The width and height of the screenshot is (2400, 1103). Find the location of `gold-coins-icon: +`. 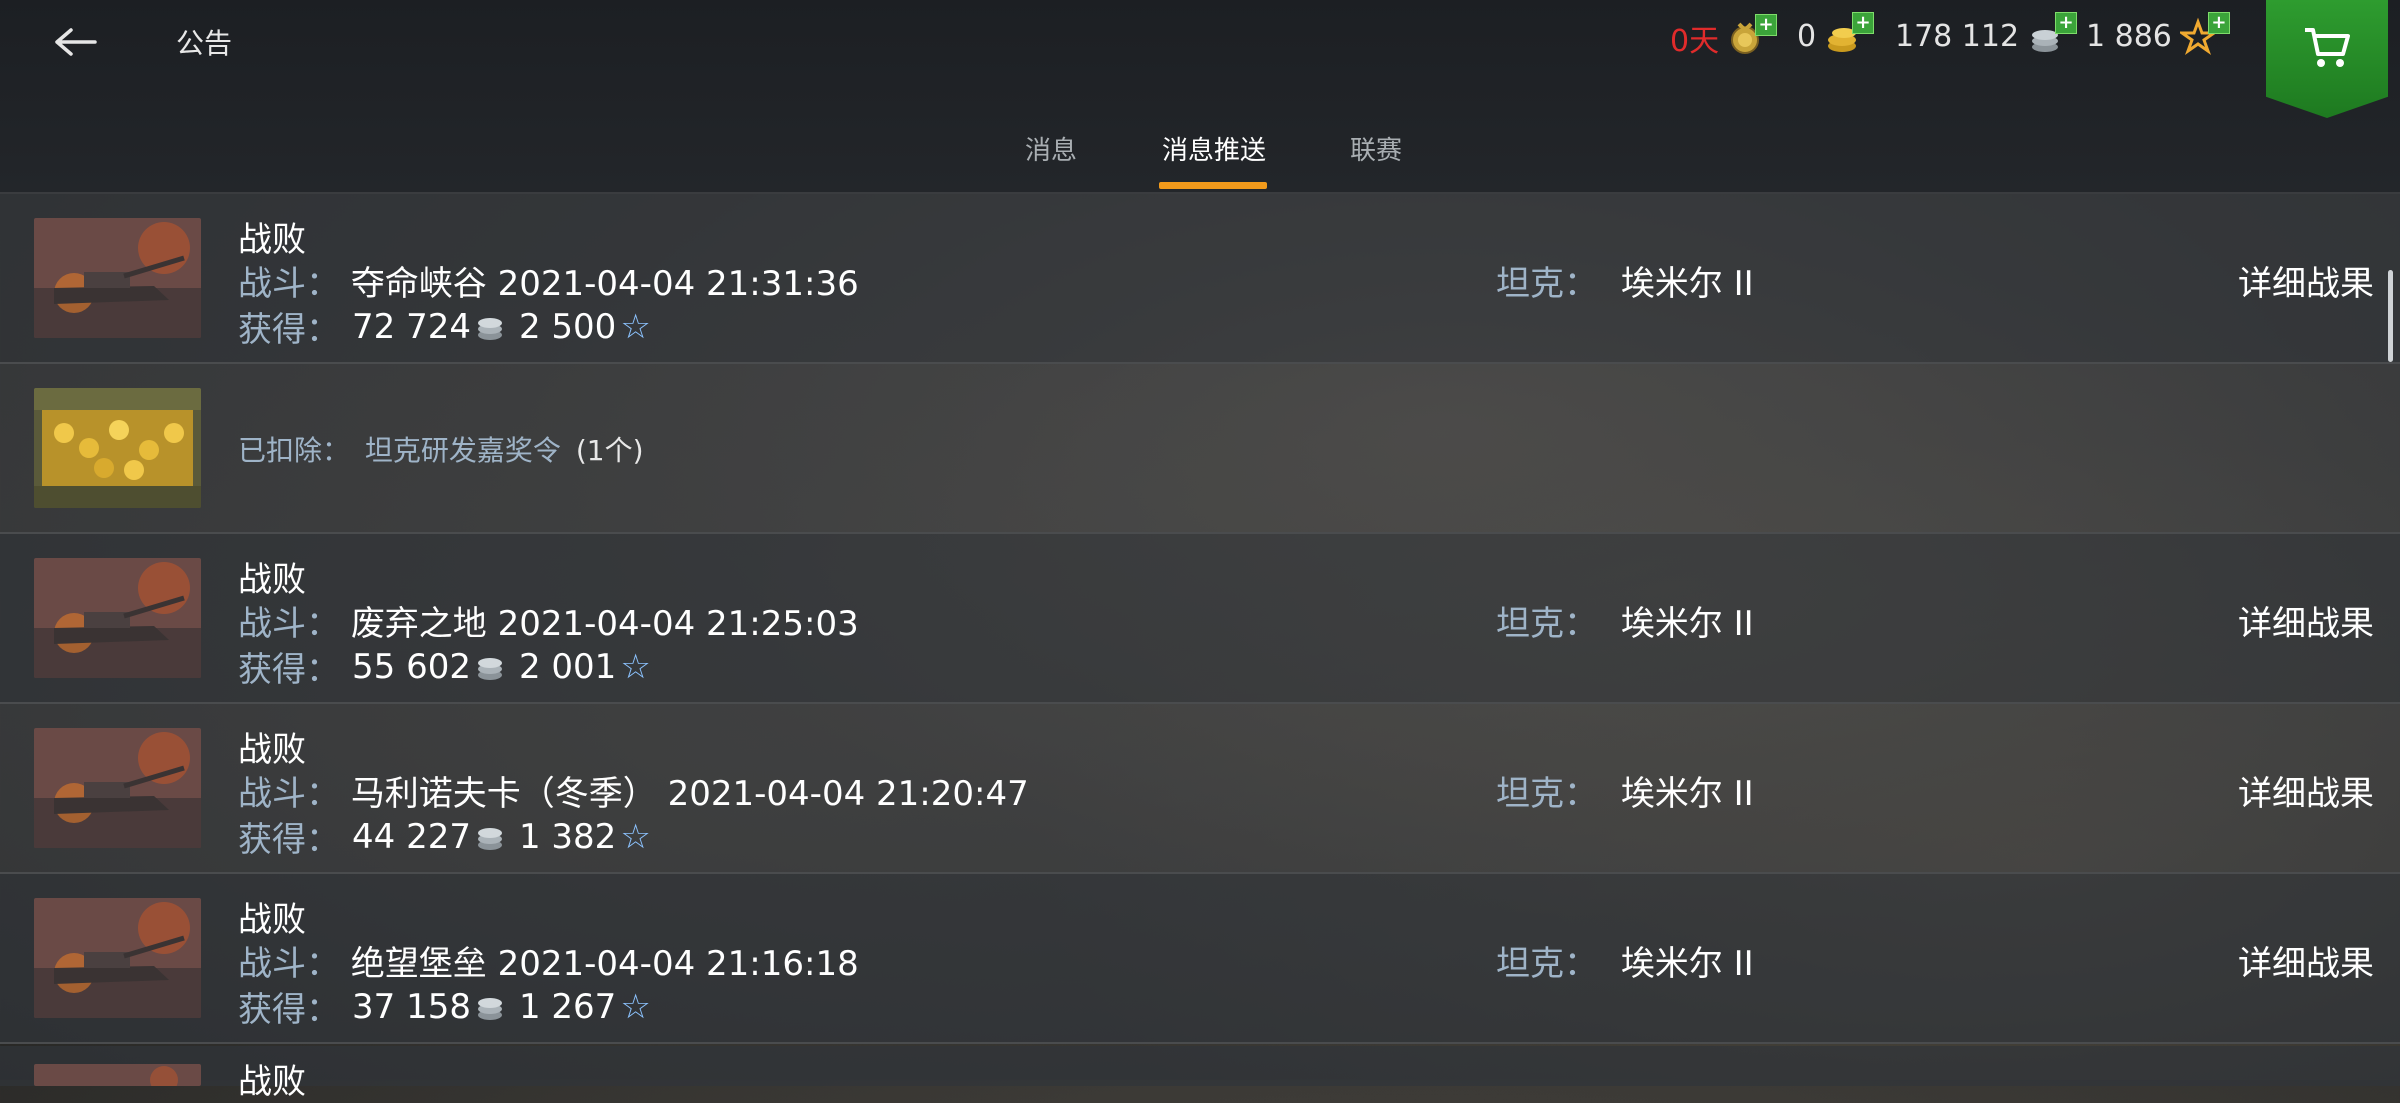

gold-coins-icon: + is located at coordinates (1849, 34).